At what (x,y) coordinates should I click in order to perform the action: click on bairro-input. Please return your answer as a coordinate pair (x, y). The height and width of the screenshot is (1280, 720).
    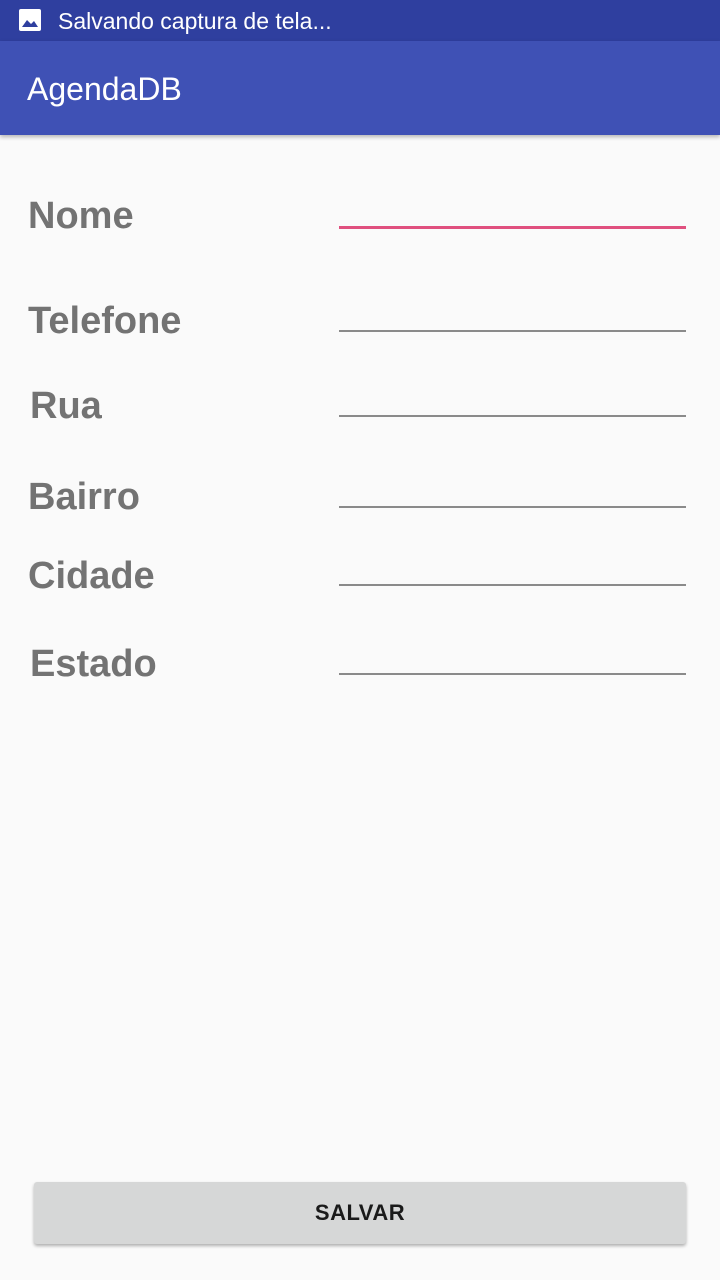
    Looking at the image, I should click on (512, 488).